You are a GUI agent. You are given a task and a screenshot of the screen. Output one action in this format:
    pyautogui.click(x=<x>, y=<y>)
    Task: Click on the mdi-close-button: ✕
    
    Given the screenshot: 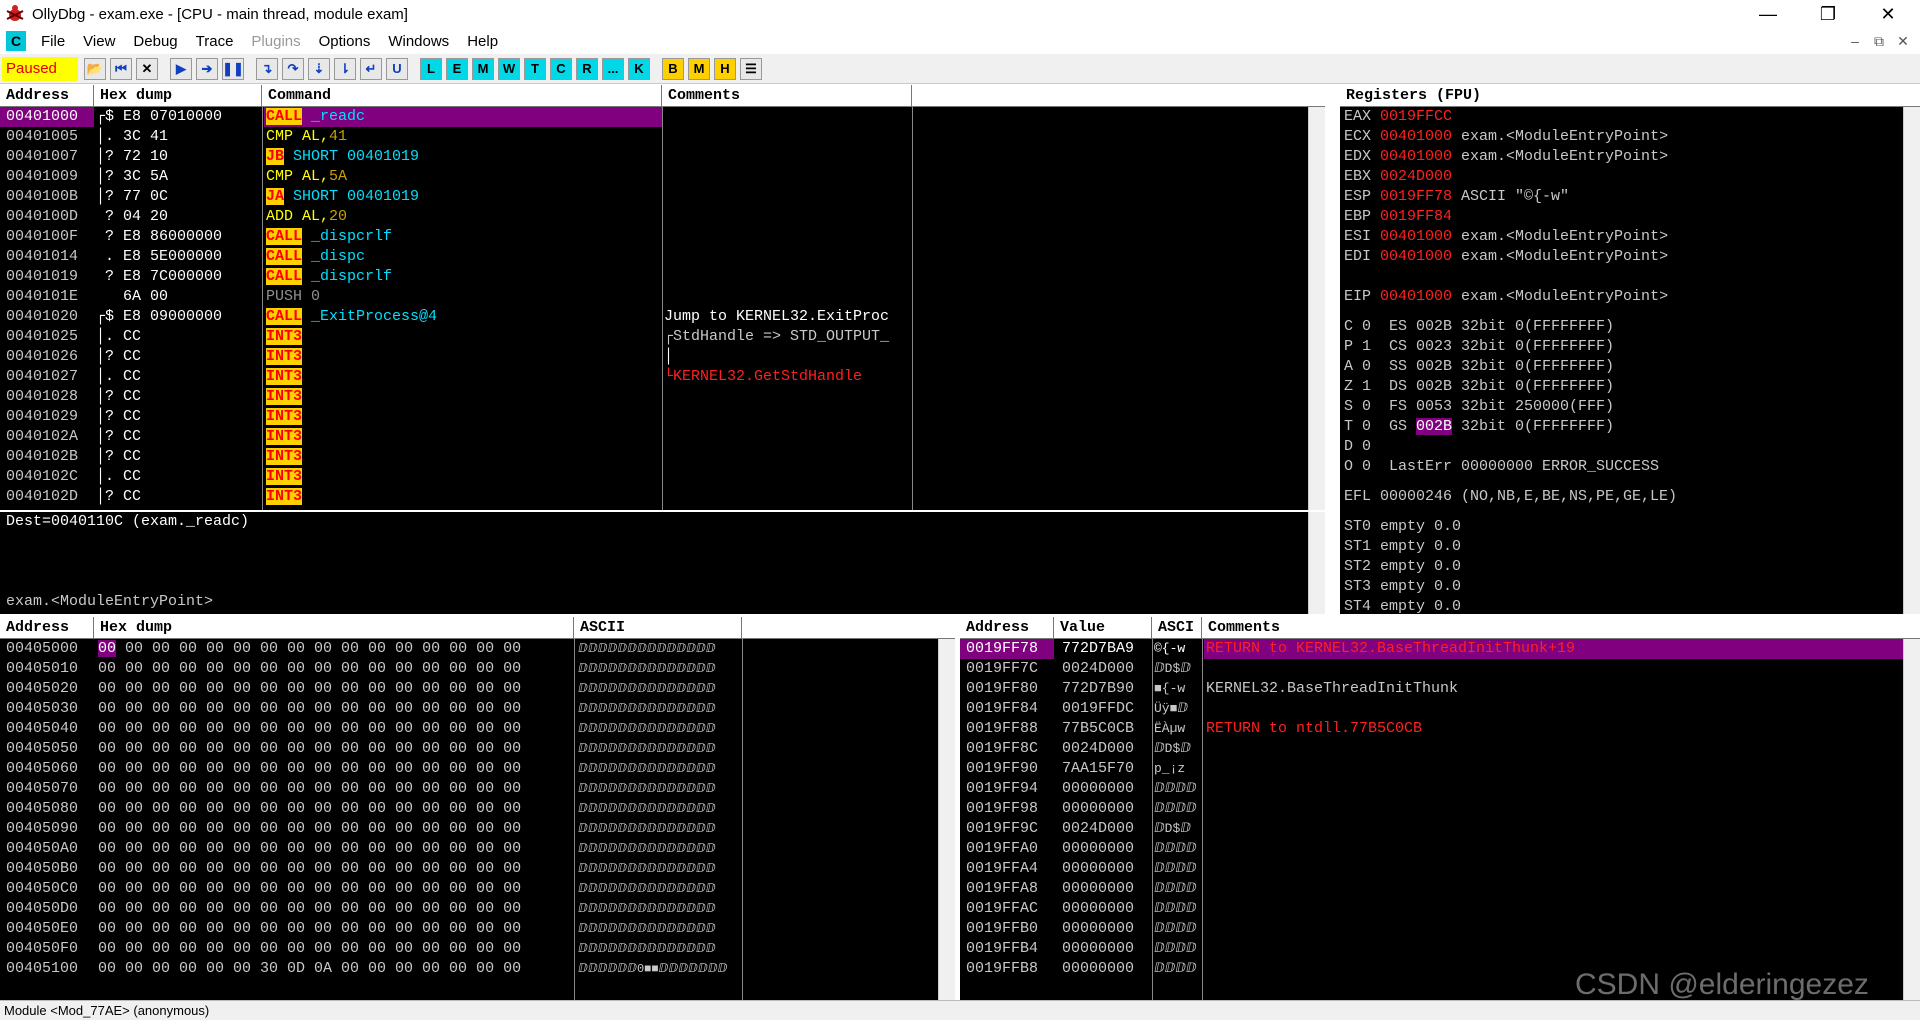 What is the action you would take?
    pyautogui.click(x=1903, y=41)
    